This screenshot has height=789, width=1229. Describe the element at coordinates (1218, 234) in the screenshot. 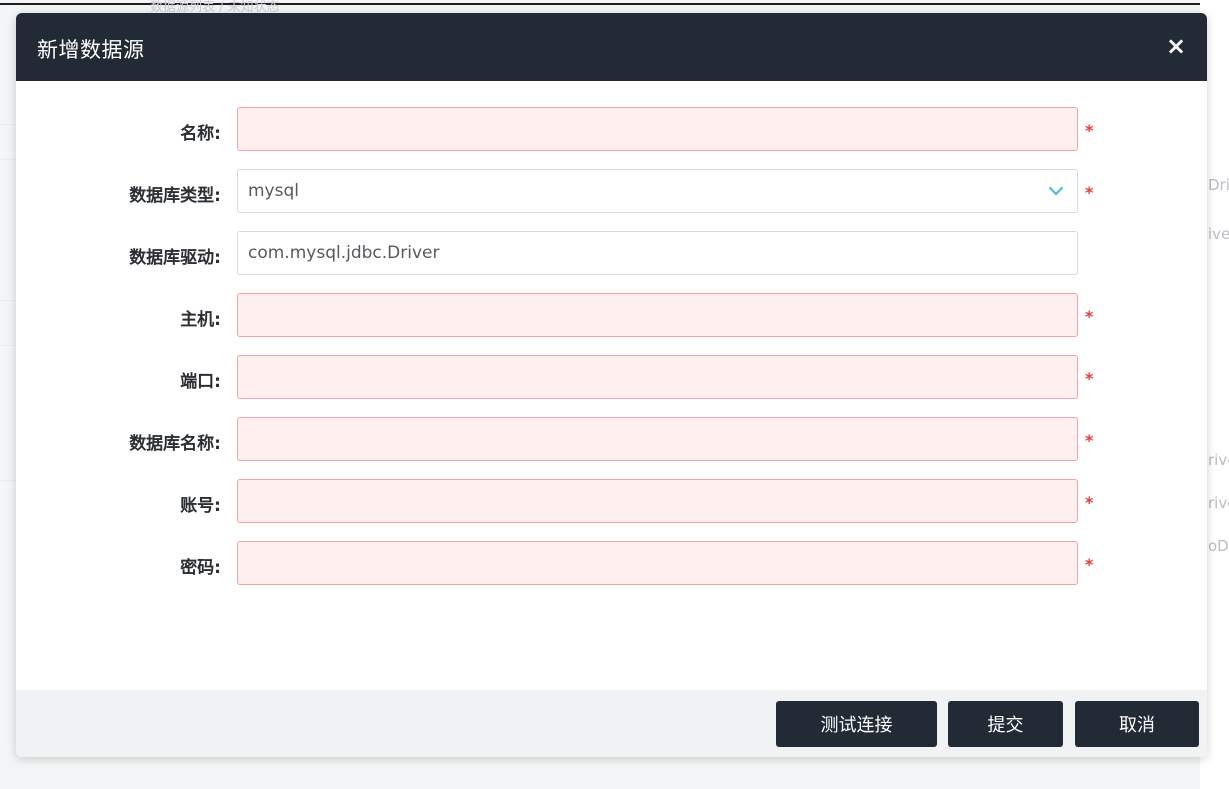

I see `backdrop-cell-text: ive` at that location.